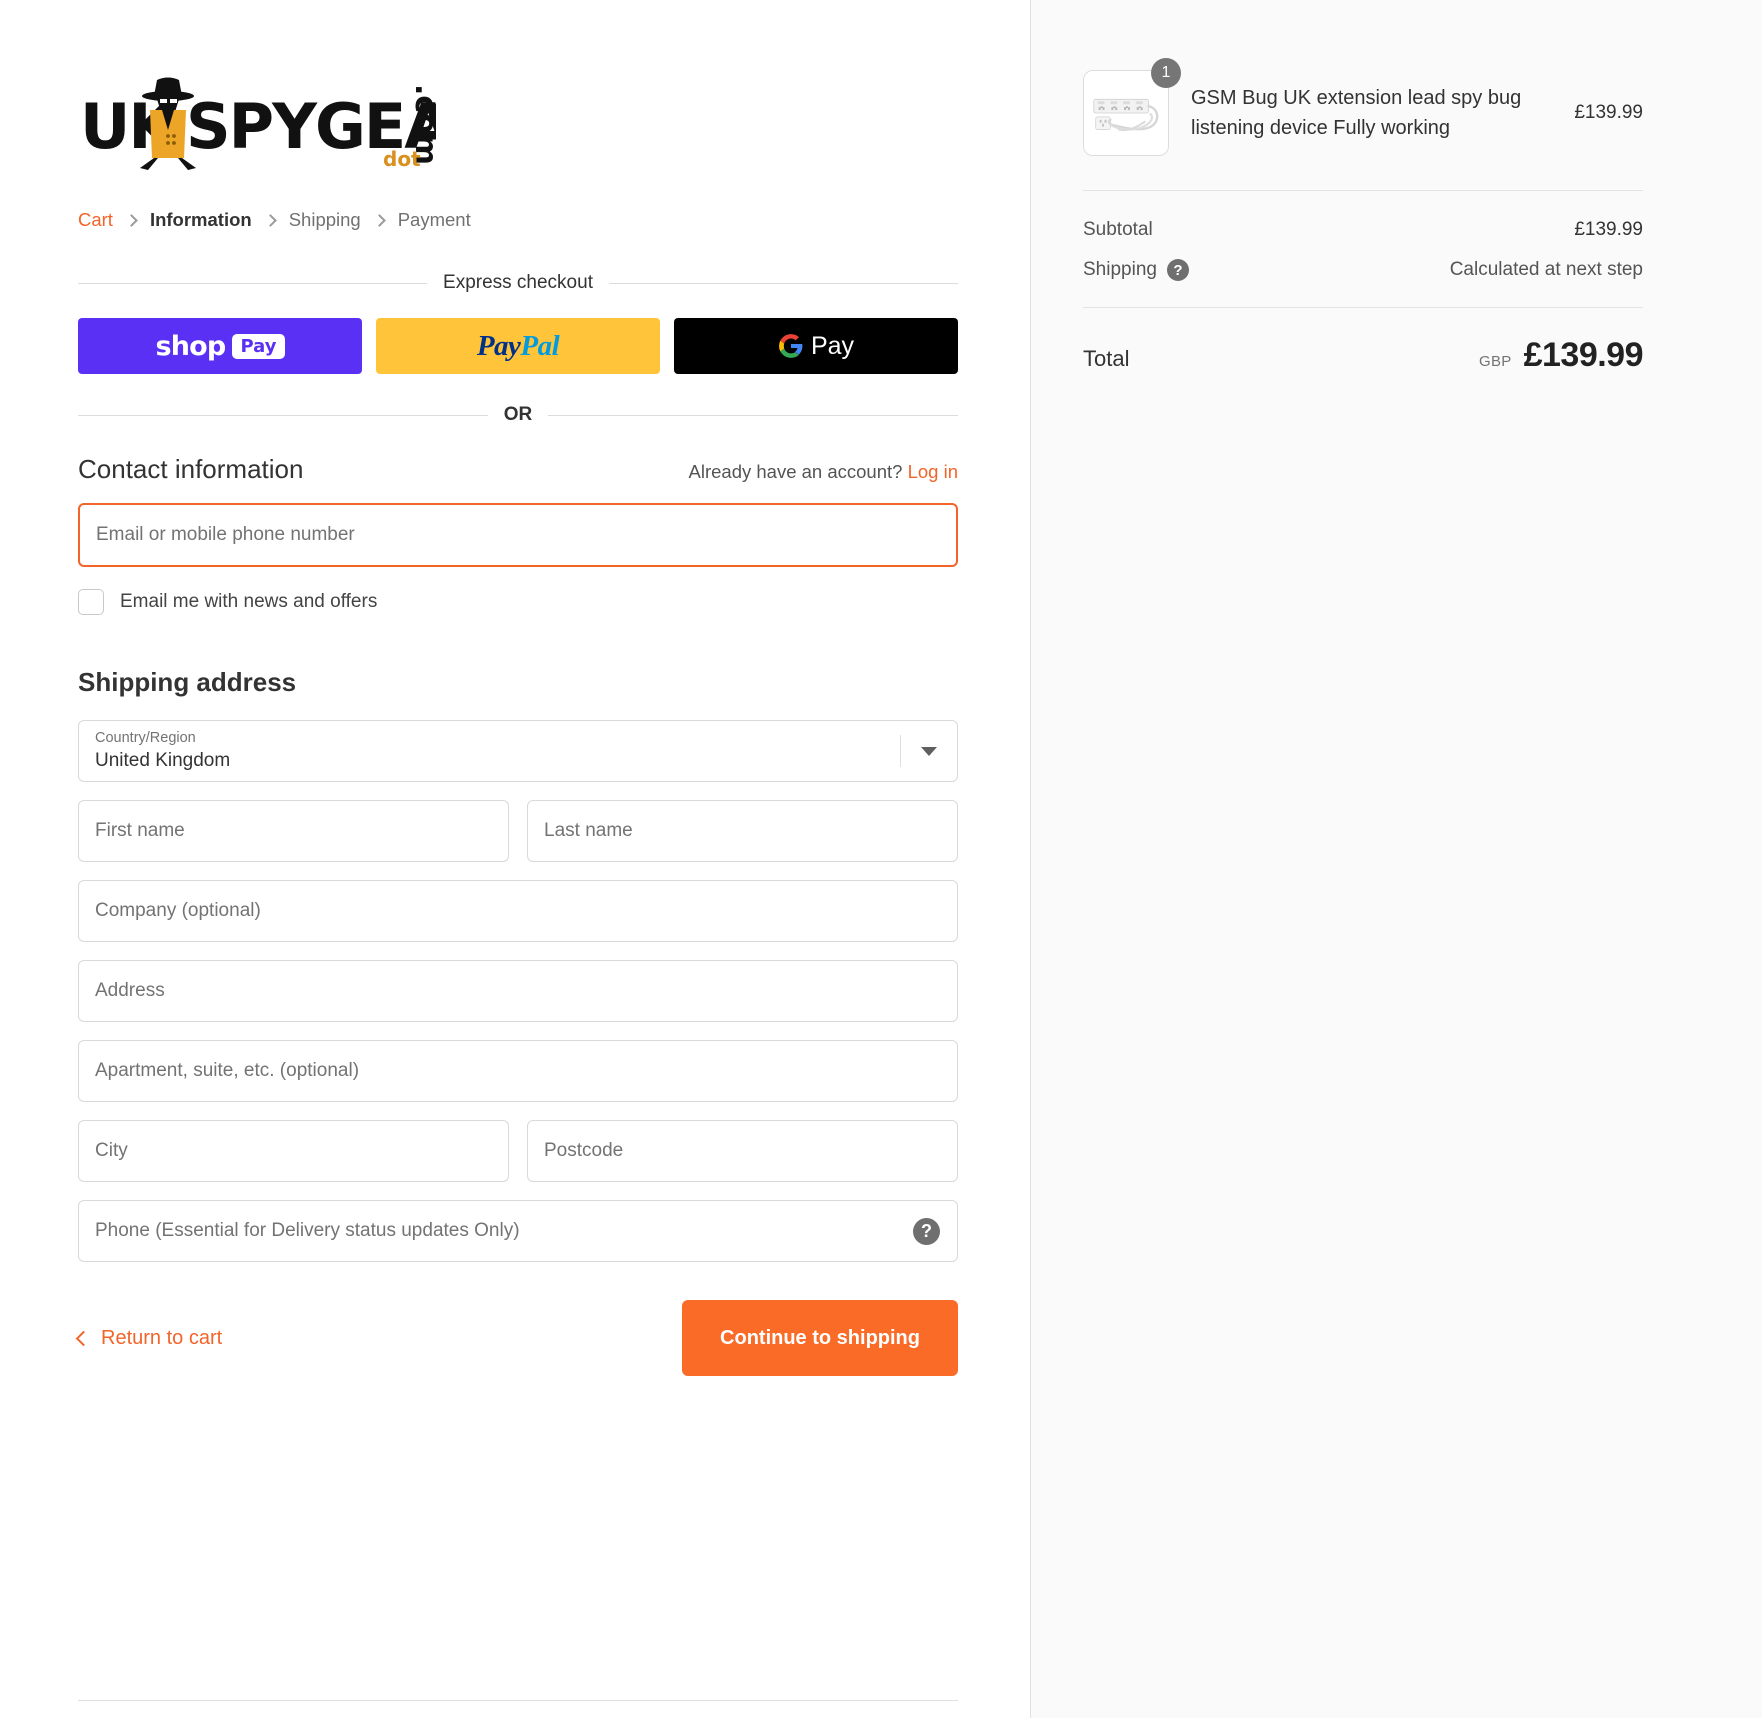 Image resolution: width=1762 pixels, height=1718 pixels. What do you see at coordinates (1132, 107) in the screenshot?
I see `product-thumbnail-wrapper: 1` at bounding box center [1132, 107].